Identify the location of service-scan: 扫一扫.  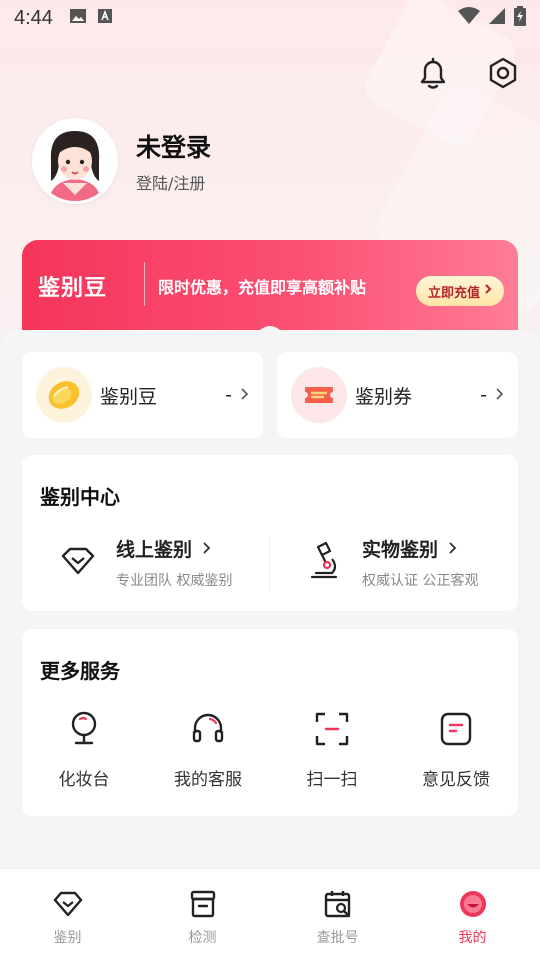
(332, 749).